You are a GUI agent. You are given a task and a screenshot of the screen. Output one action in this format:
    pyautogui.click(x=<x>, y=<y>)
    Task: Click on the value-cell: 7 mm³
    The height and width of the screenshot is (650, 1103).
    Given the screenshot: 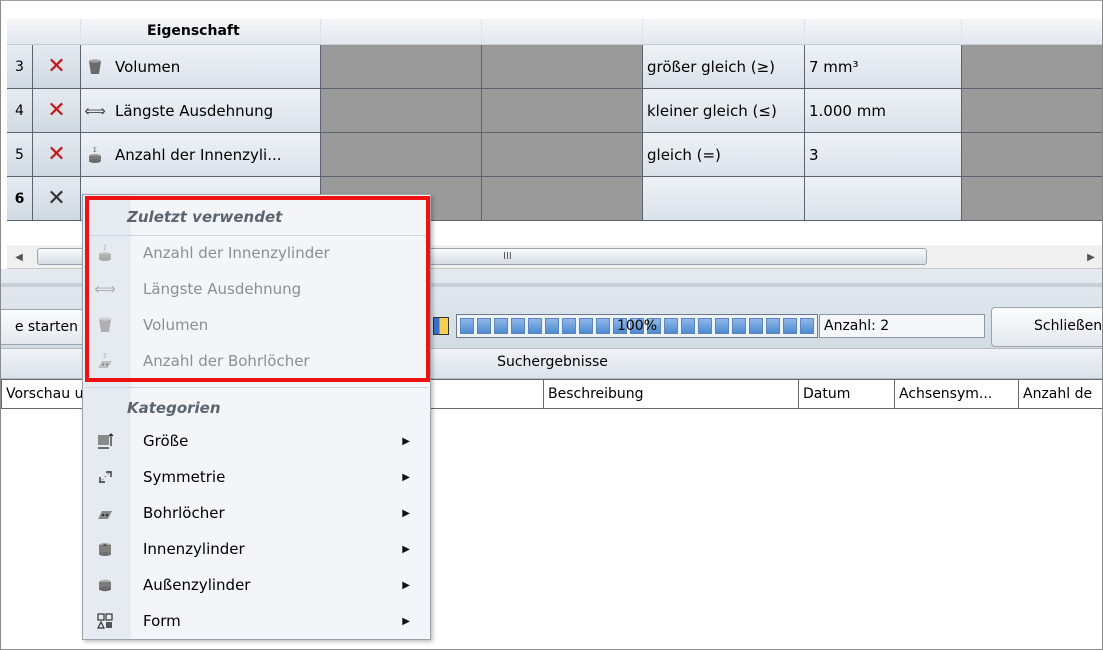 What is the action you would take?
    pyautogui.click(x=883, y=67)
    